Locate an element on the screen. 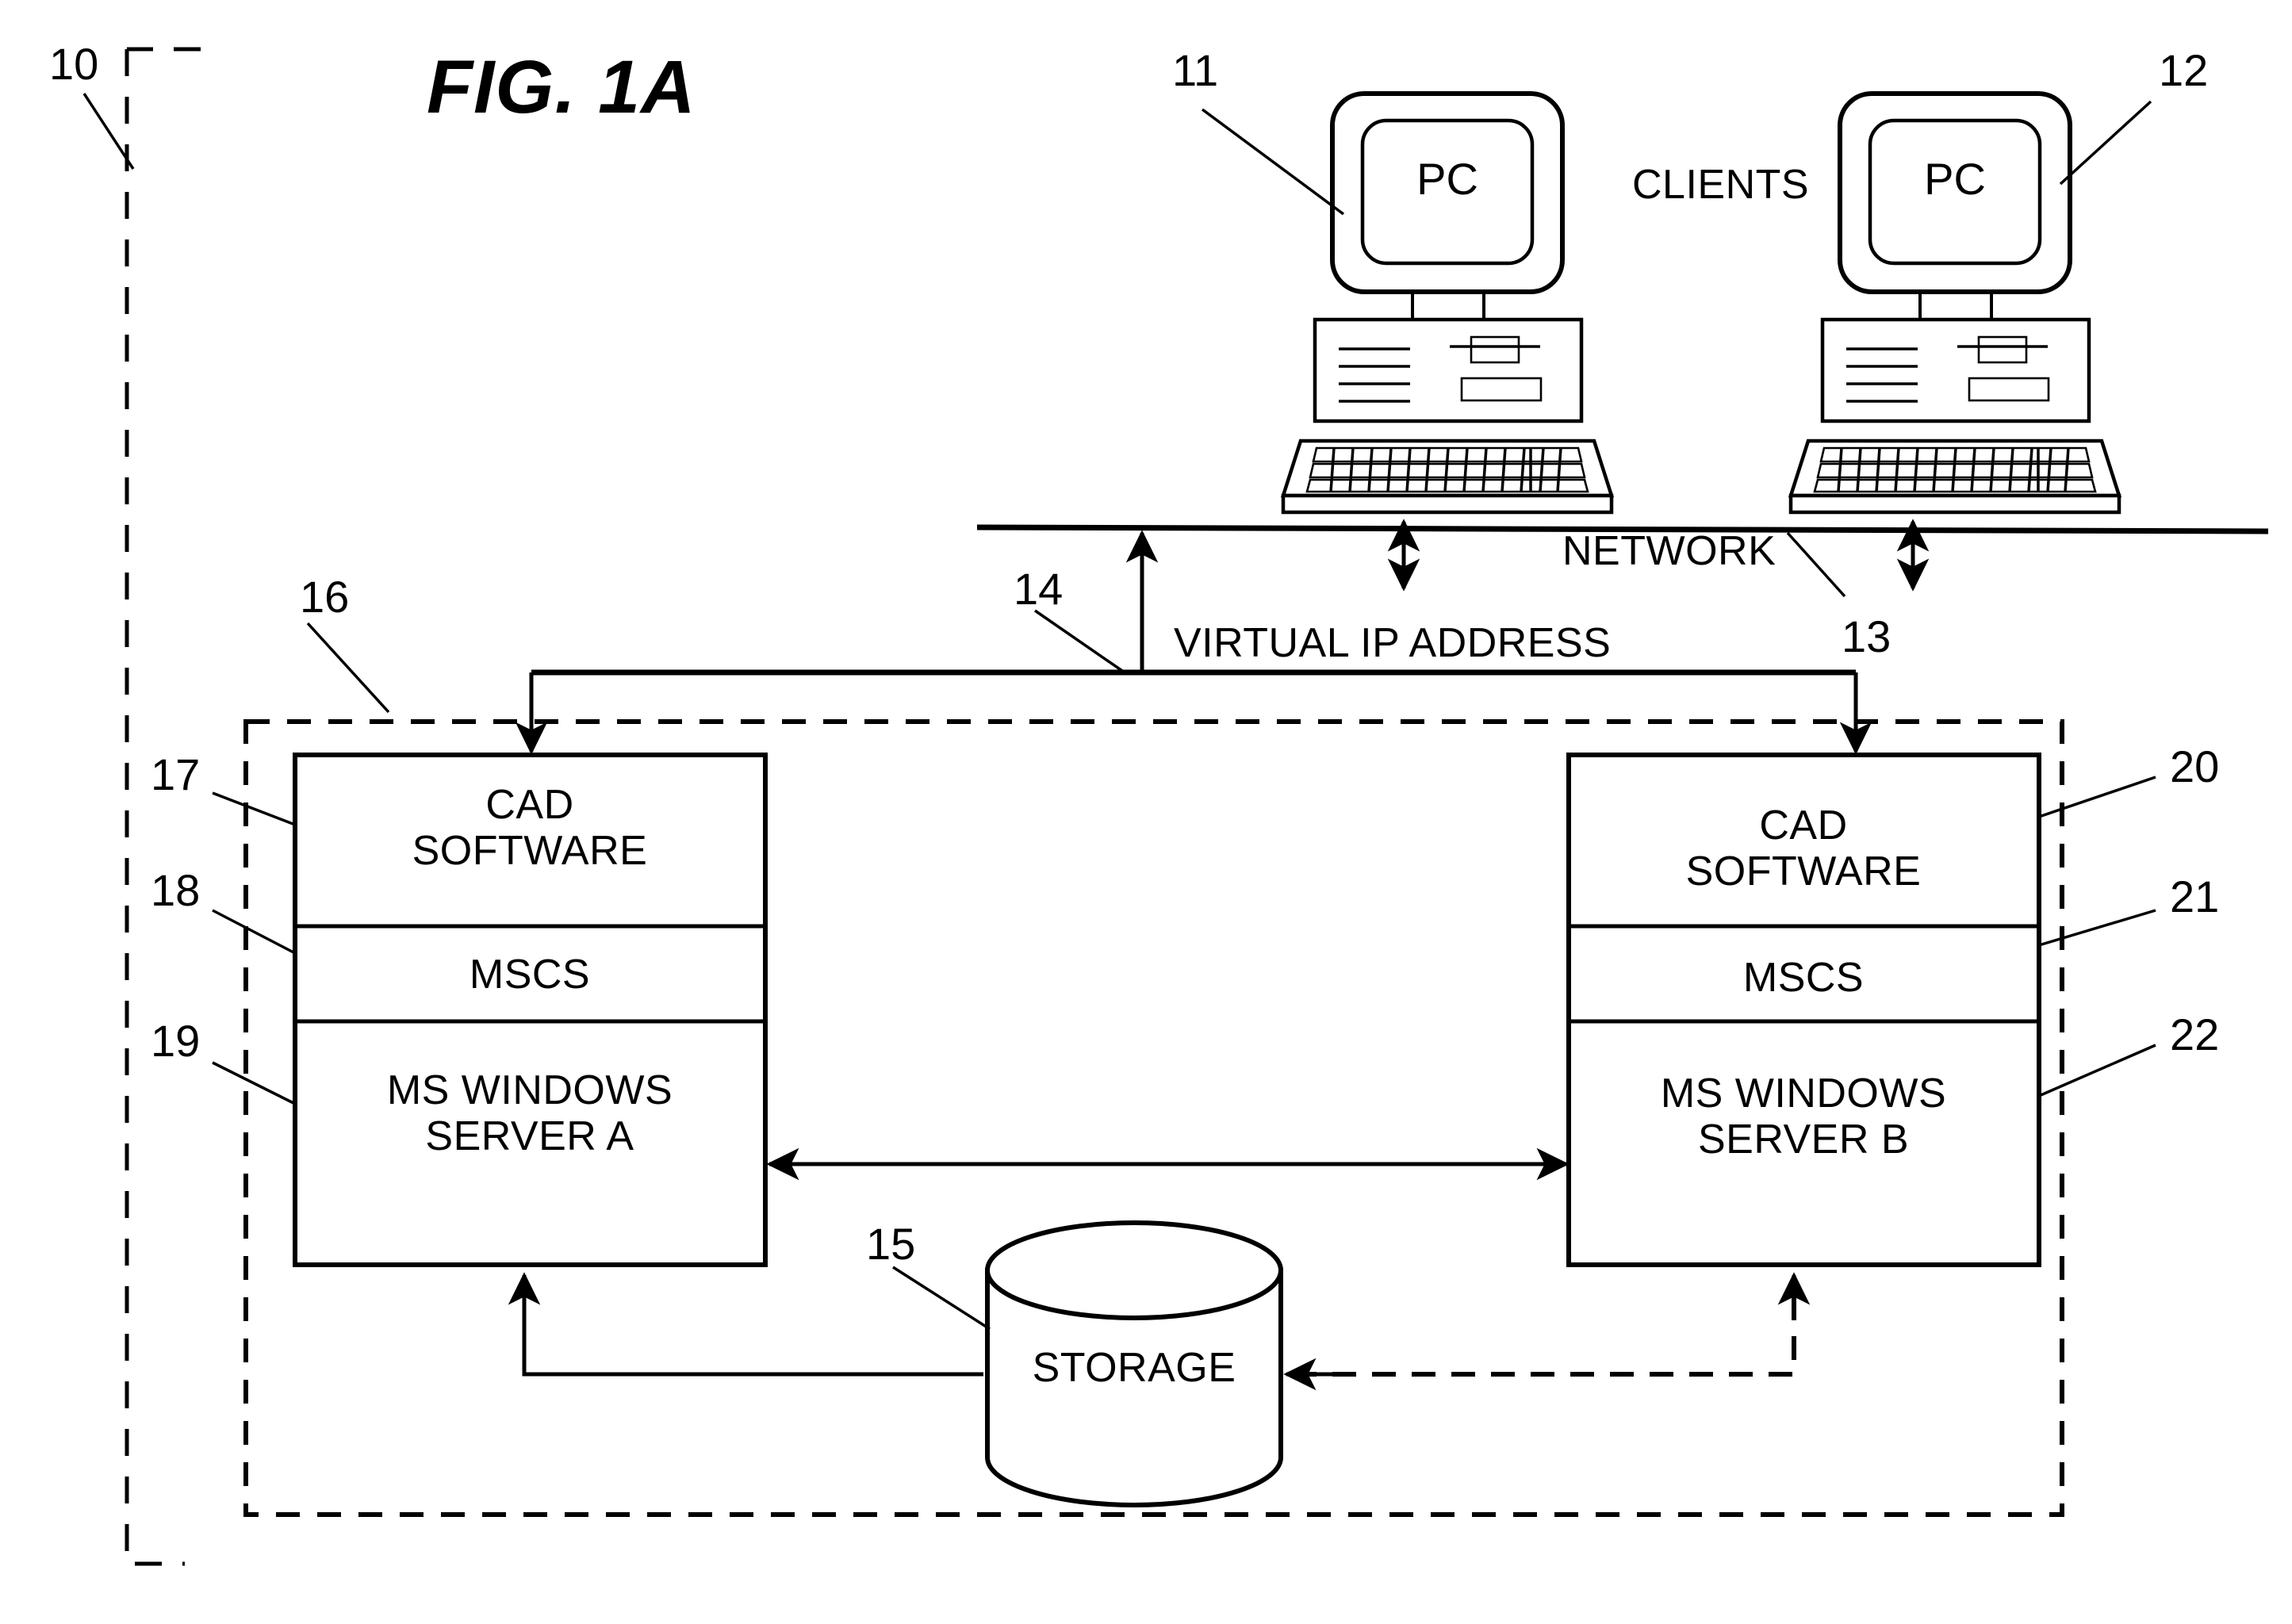  system-boundary-outer is located at coordinates (163, 806).